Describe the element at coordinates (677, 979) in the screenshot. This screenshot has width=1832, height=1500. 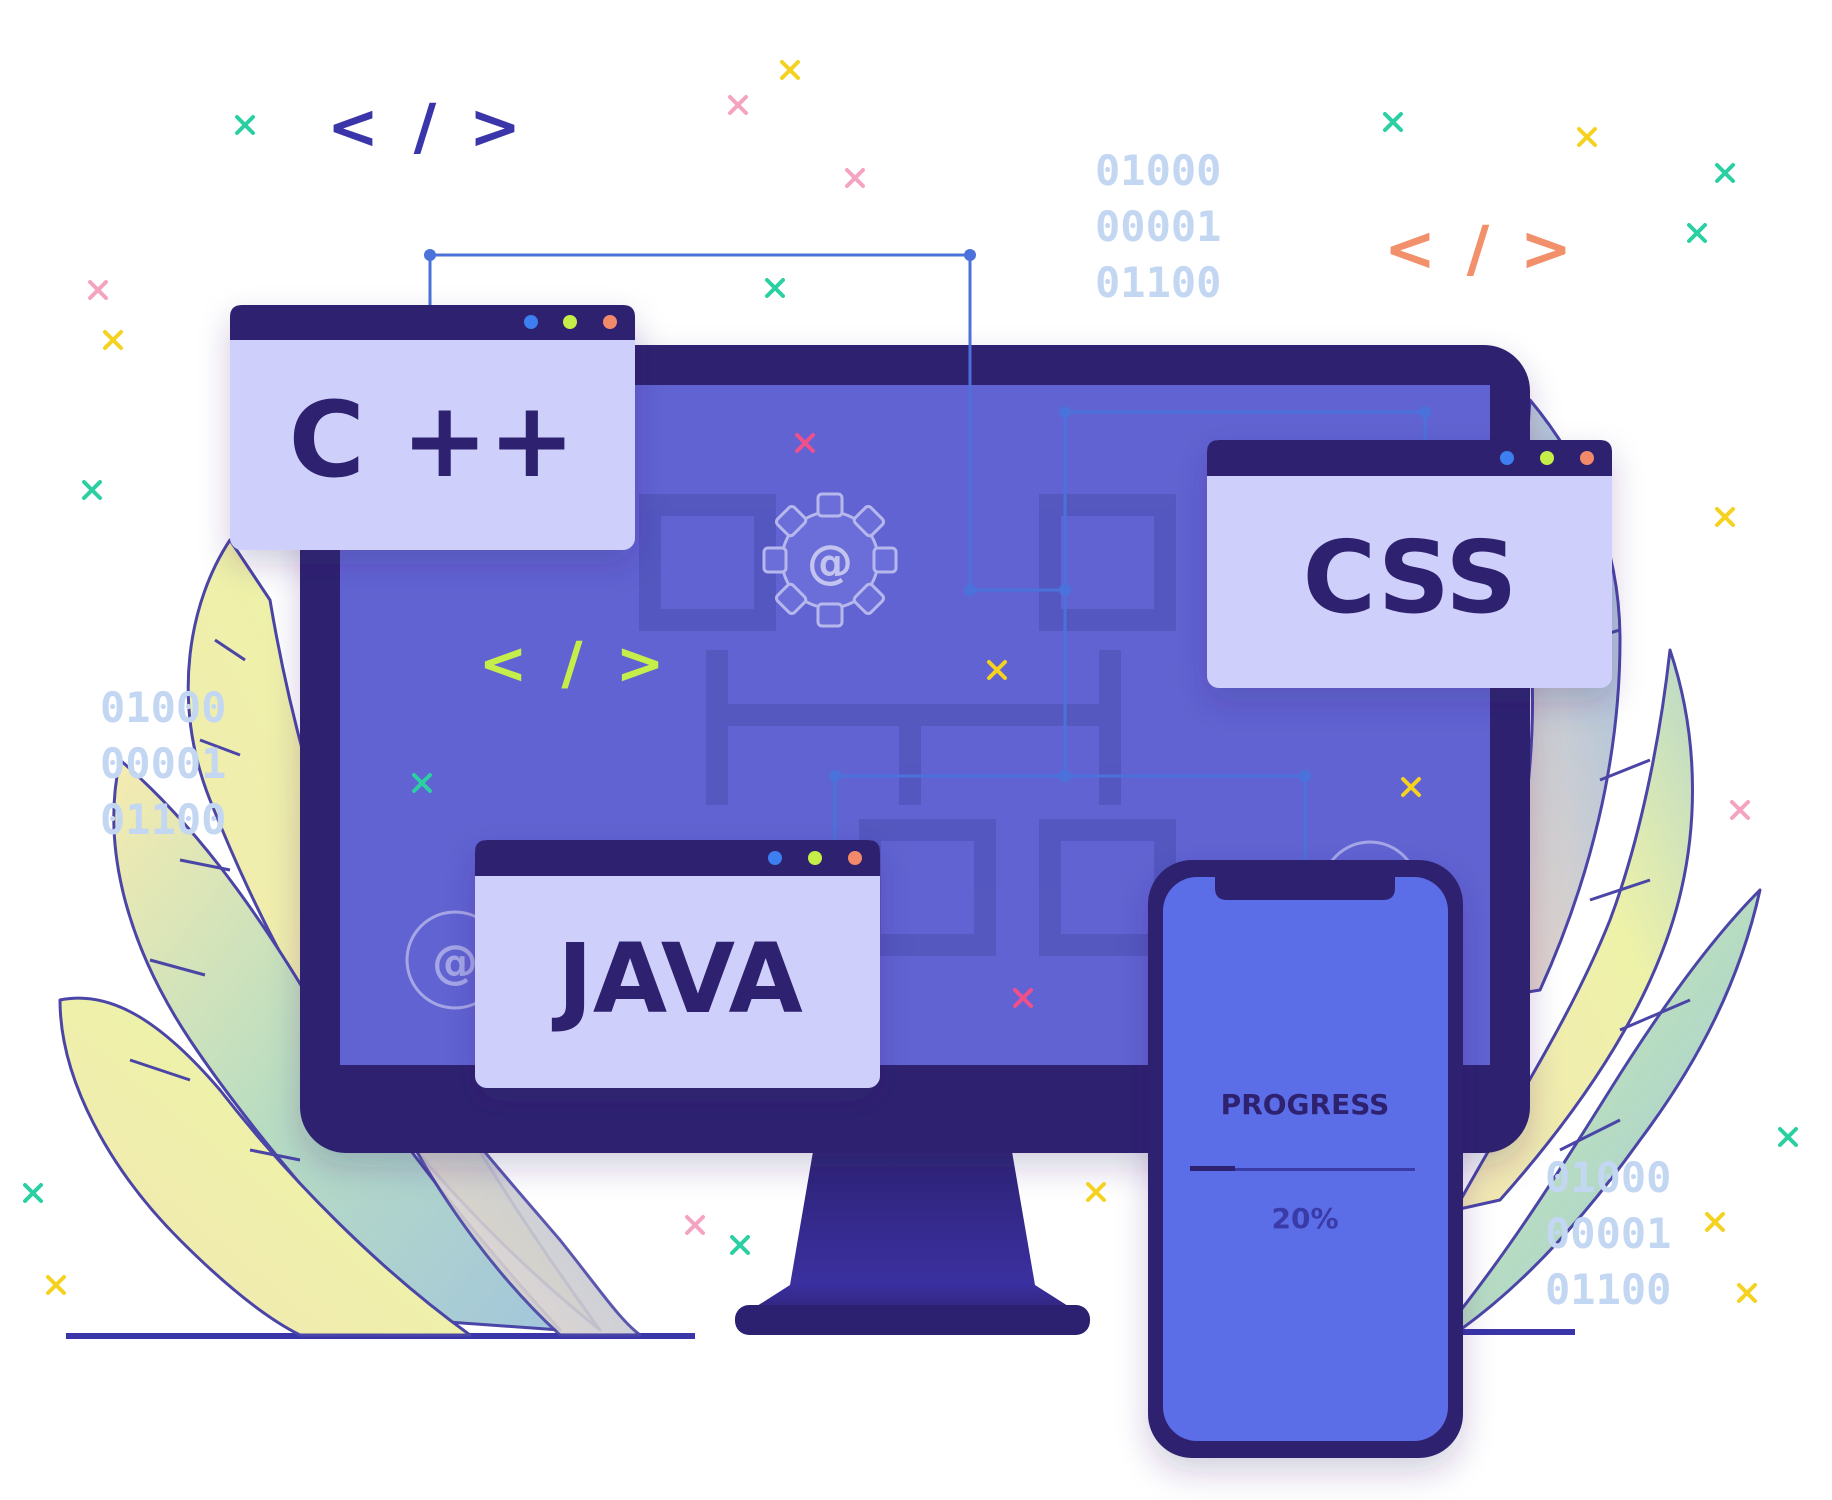
I see `java-label: JAVA` at that location.